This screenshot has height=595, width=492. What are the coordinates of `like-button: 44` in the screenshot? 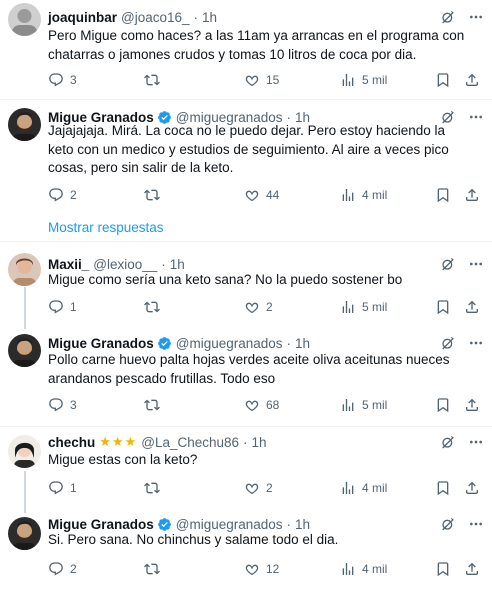 It's located at (261, 195).